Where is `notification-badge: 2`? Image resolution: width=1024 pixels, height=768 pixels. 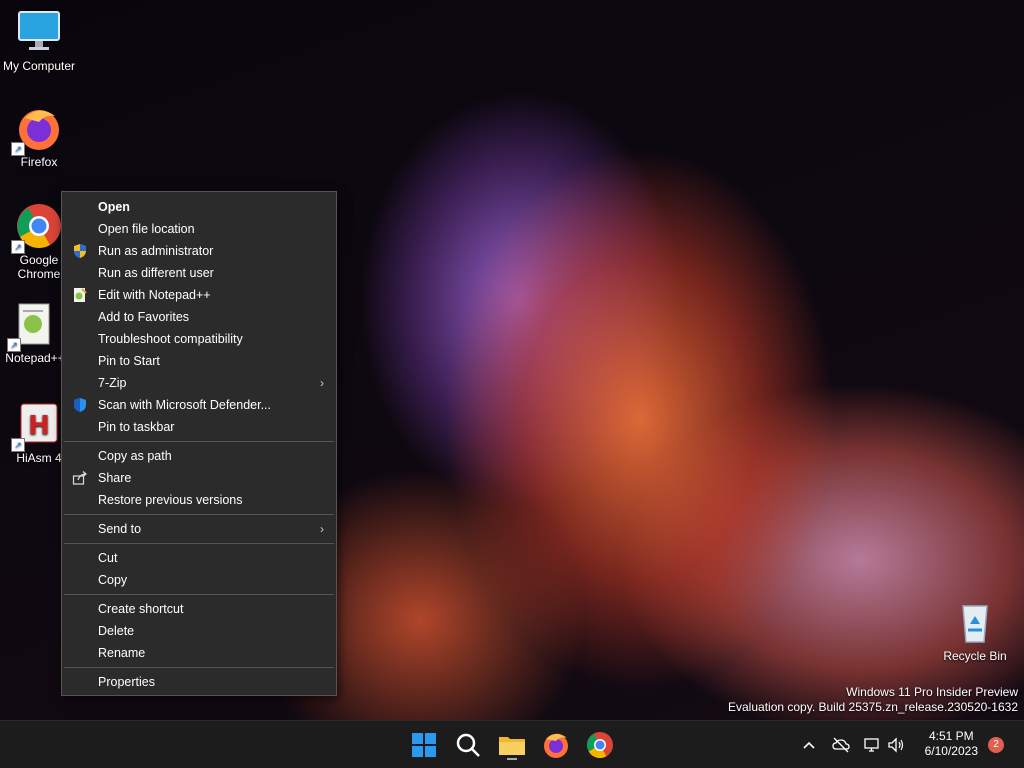 notification-badge: 2 is located at coordinates (996, 745).